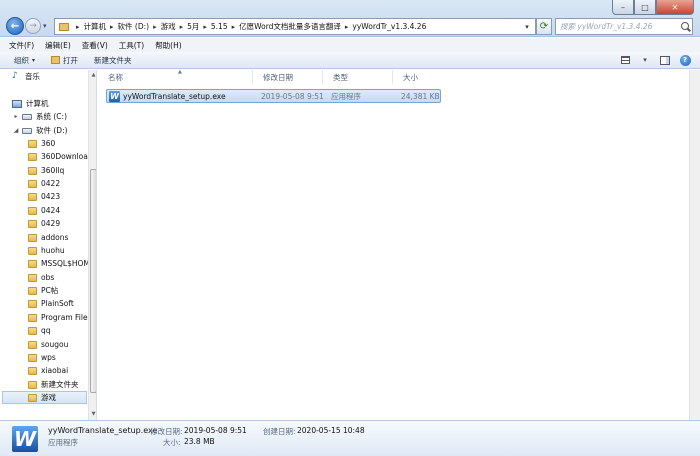 The height and width of the screenshot is (456, 700). What do you see at coordinates (55, 237) in the screenshot?
I see `nav-item-label: addons` at bounding box center [55, 237].